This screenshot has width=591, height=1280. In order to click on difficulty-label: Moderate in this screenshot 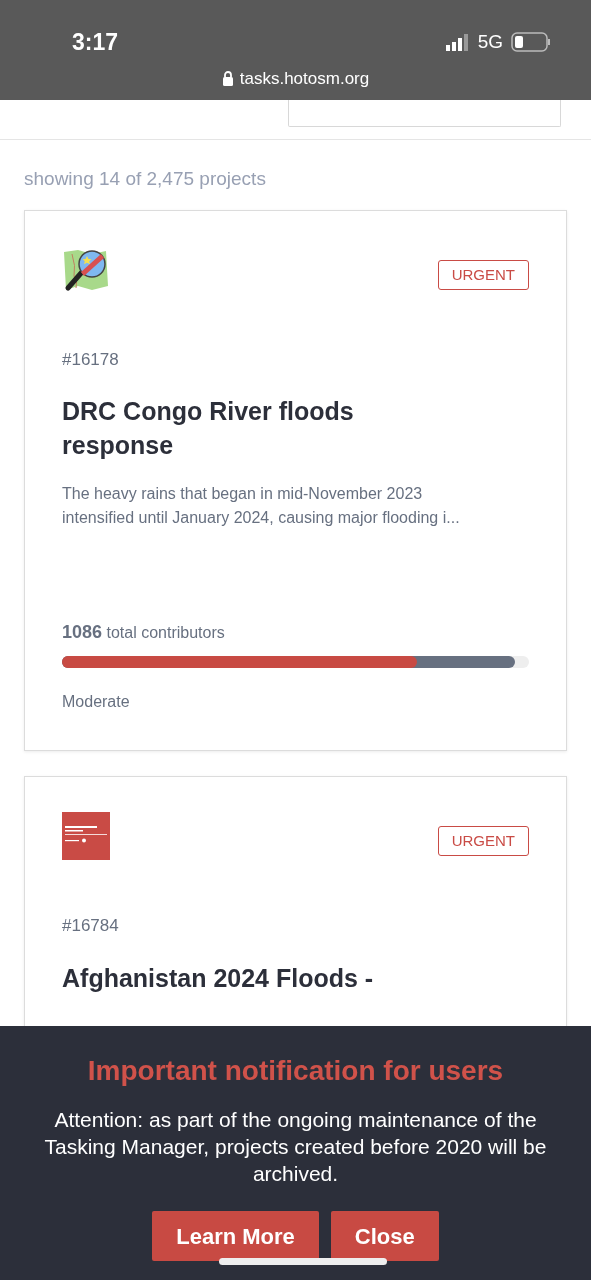, I will do `click(96, 702)`.